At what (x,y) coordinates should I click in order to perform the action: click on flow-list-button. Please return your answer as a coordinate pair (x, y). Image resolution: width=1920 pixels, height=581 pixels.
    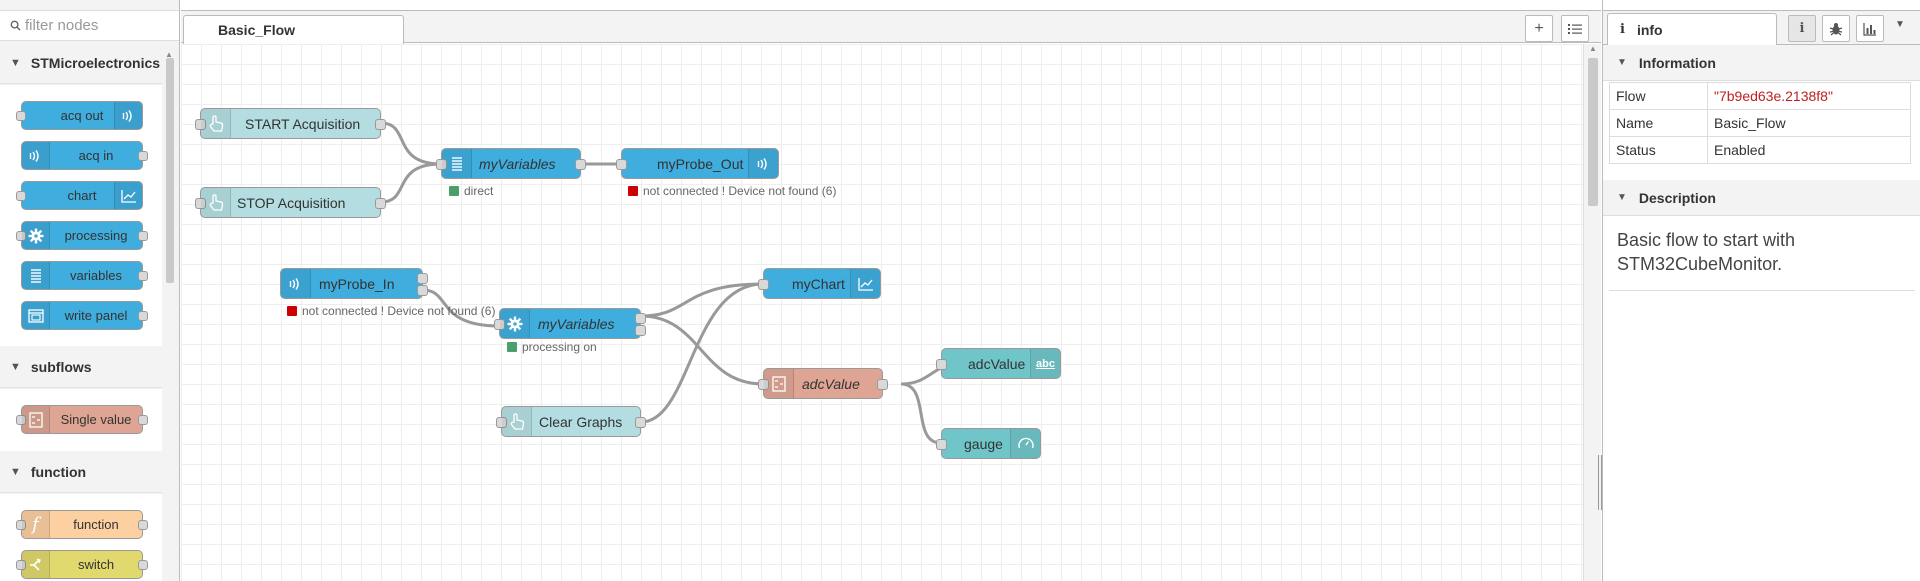
    Looking at the image, I should click on (1575, 28).